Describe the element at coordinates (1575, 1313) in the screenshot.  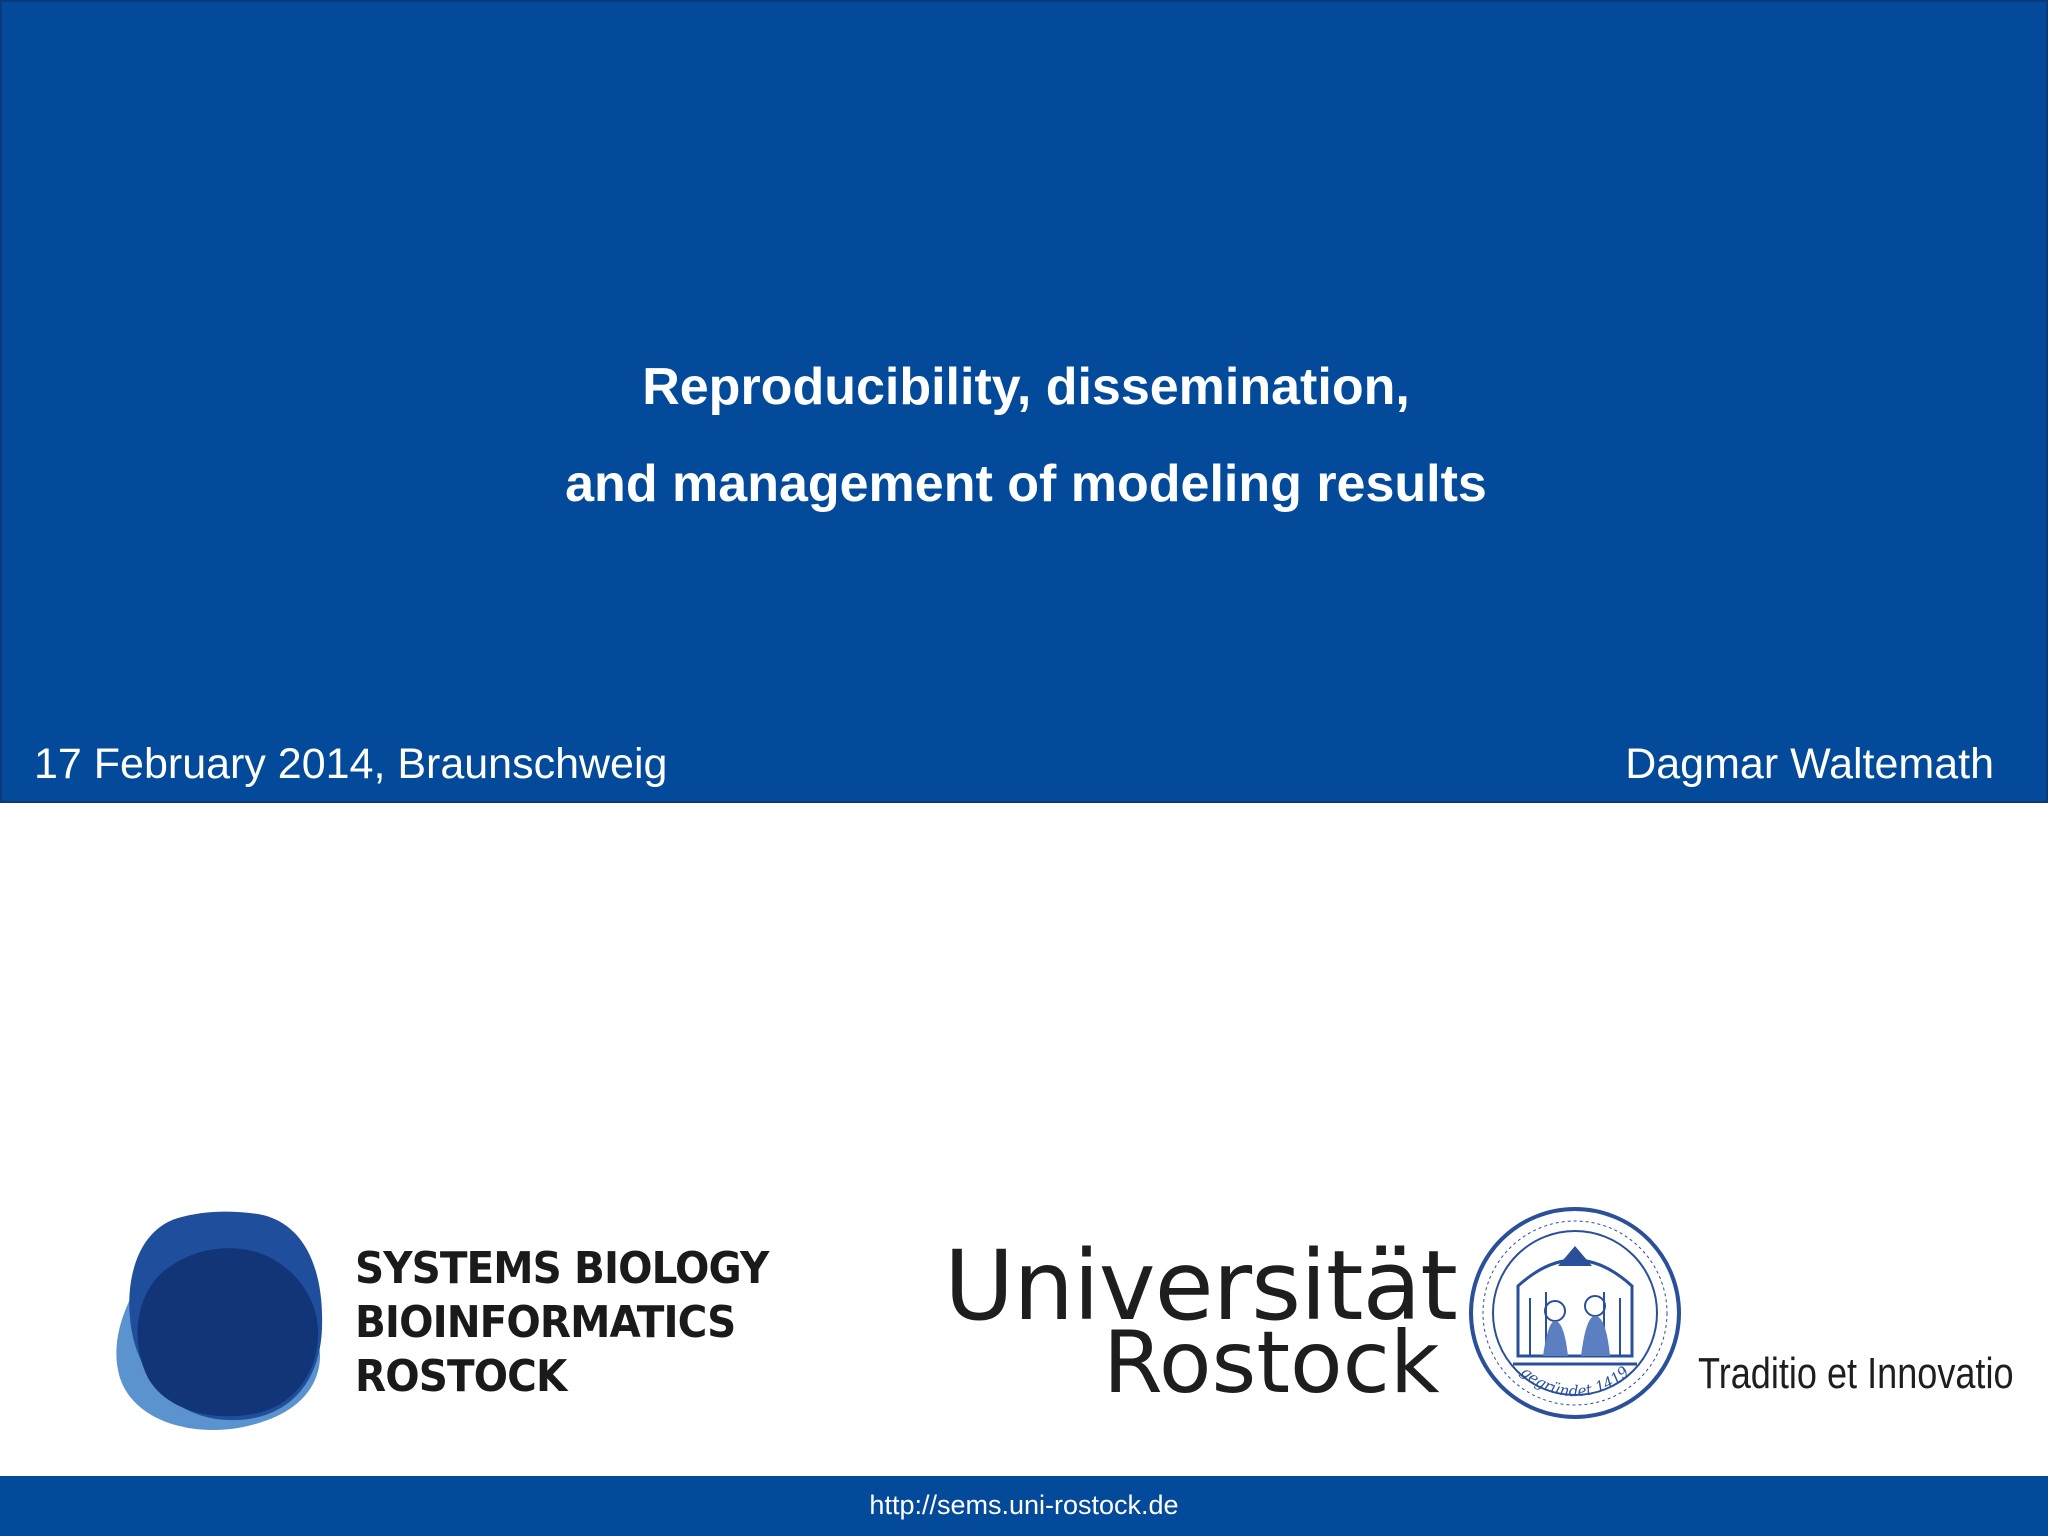
I see `university-seal-icon: gegründet 1419` at that location.